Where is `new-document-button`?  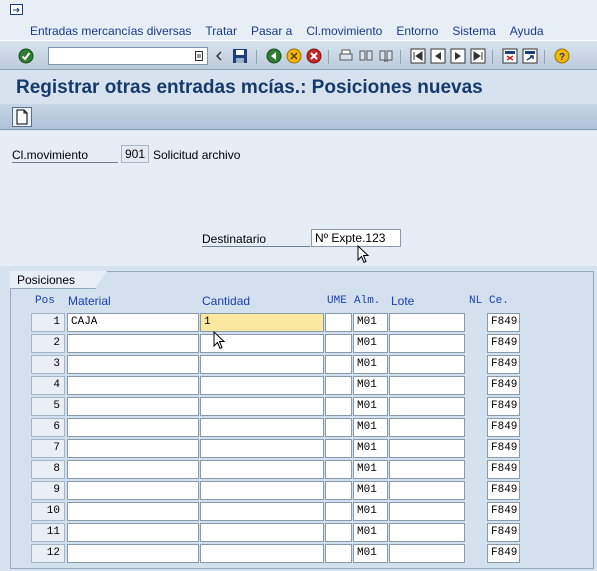 new-document-button is located at coordinates (22, 117).